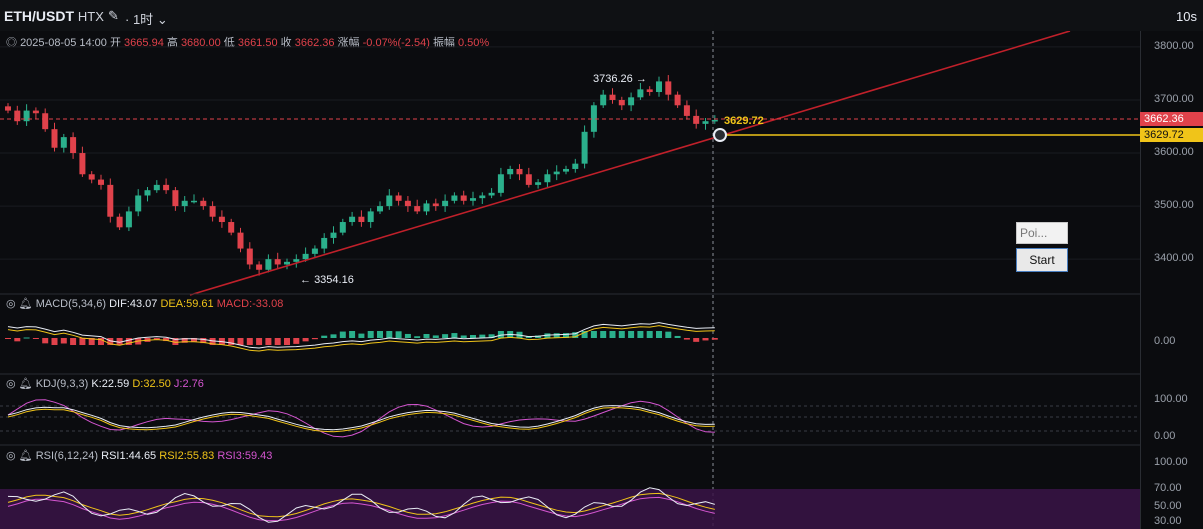 This screenshot has height=529, width=1203. What do you see at coordinates (113, 16) in the screenshot?
I see `edit-icon: ✎` at bounding box center [113, 16].